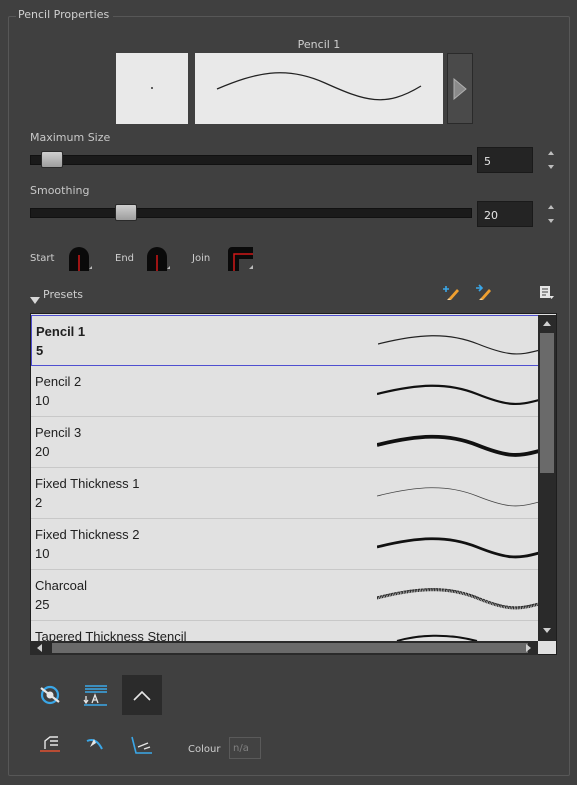 The width and height of the screenshot is (577, 785). What do you see at coordinates (547, 478) in the screenshot?
I see `presets-vertical-scrollbar` at bounding box center [547, 478].